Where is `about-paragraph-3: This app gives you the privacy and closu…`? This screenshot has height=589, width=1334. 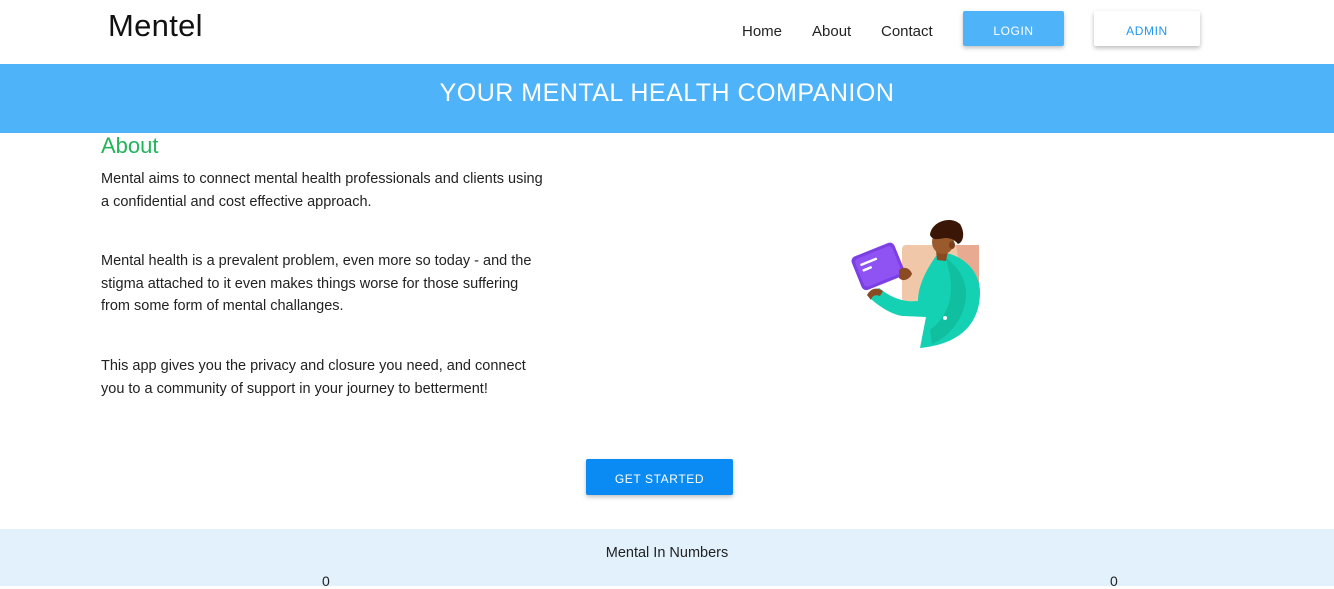
about-paragraph-3: This app gives you the privacy and closu… is located at coordinates (313, 377).